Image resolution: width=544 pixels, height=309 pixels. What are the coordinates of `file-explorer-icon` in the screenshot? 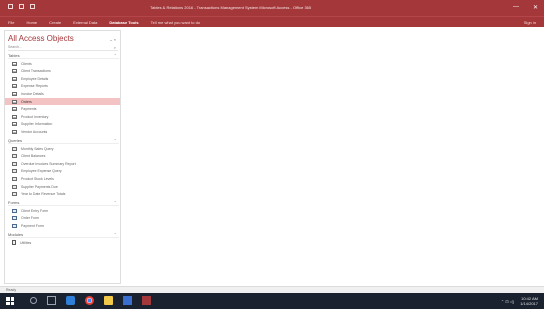 It's located at (108, 300).